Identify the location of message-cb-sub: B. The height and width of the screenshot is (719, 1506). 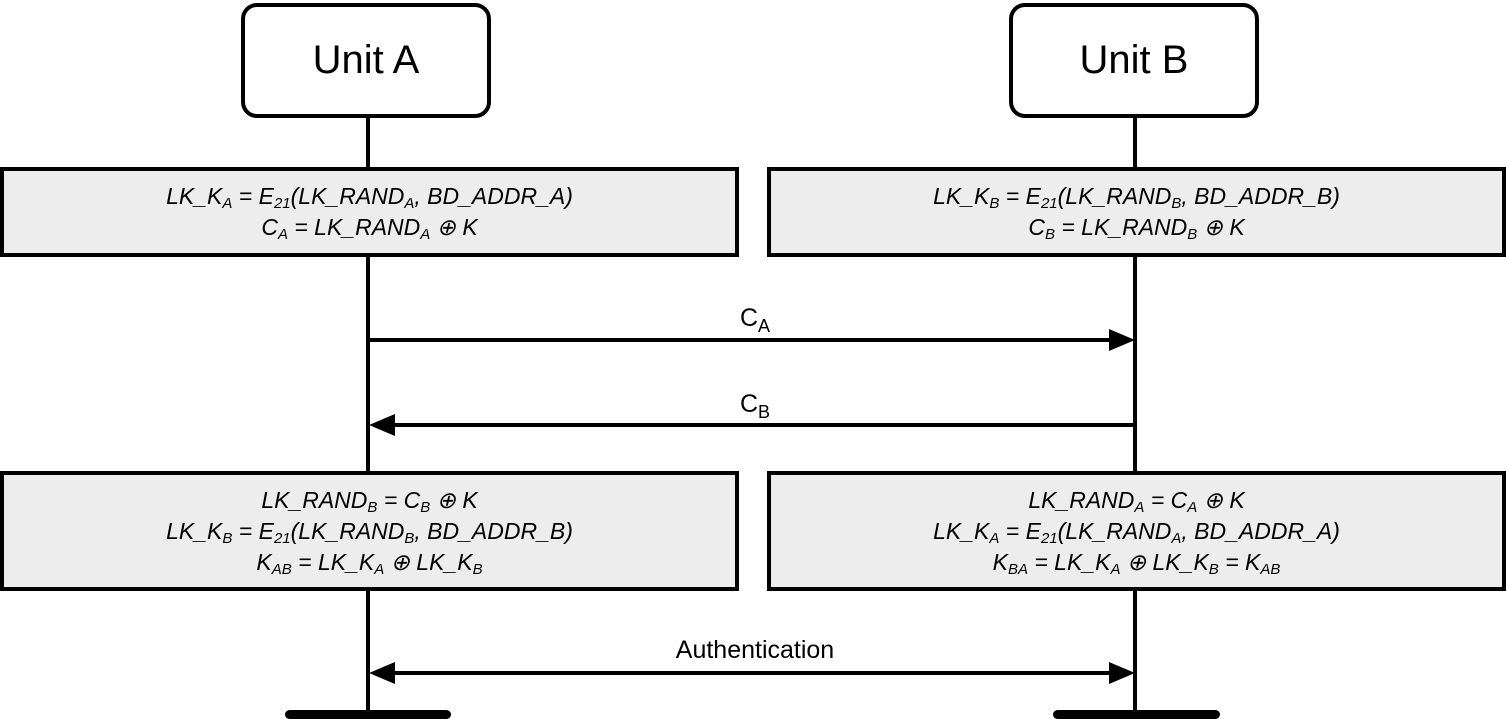
(764, 412).